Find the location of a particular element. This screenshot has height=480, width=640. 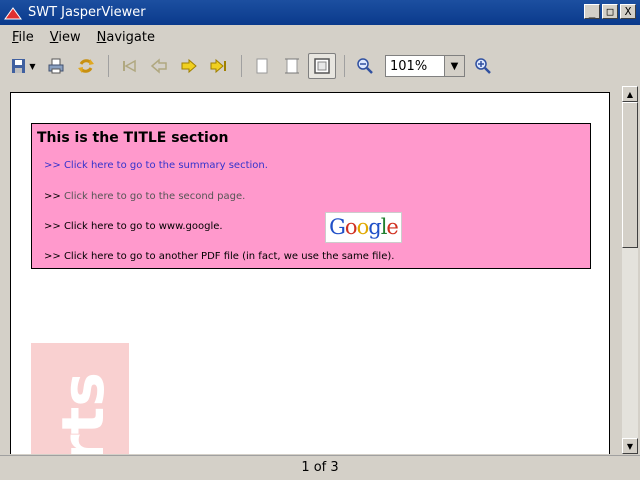

fit-width-icon is located at coordinates (292, 66).